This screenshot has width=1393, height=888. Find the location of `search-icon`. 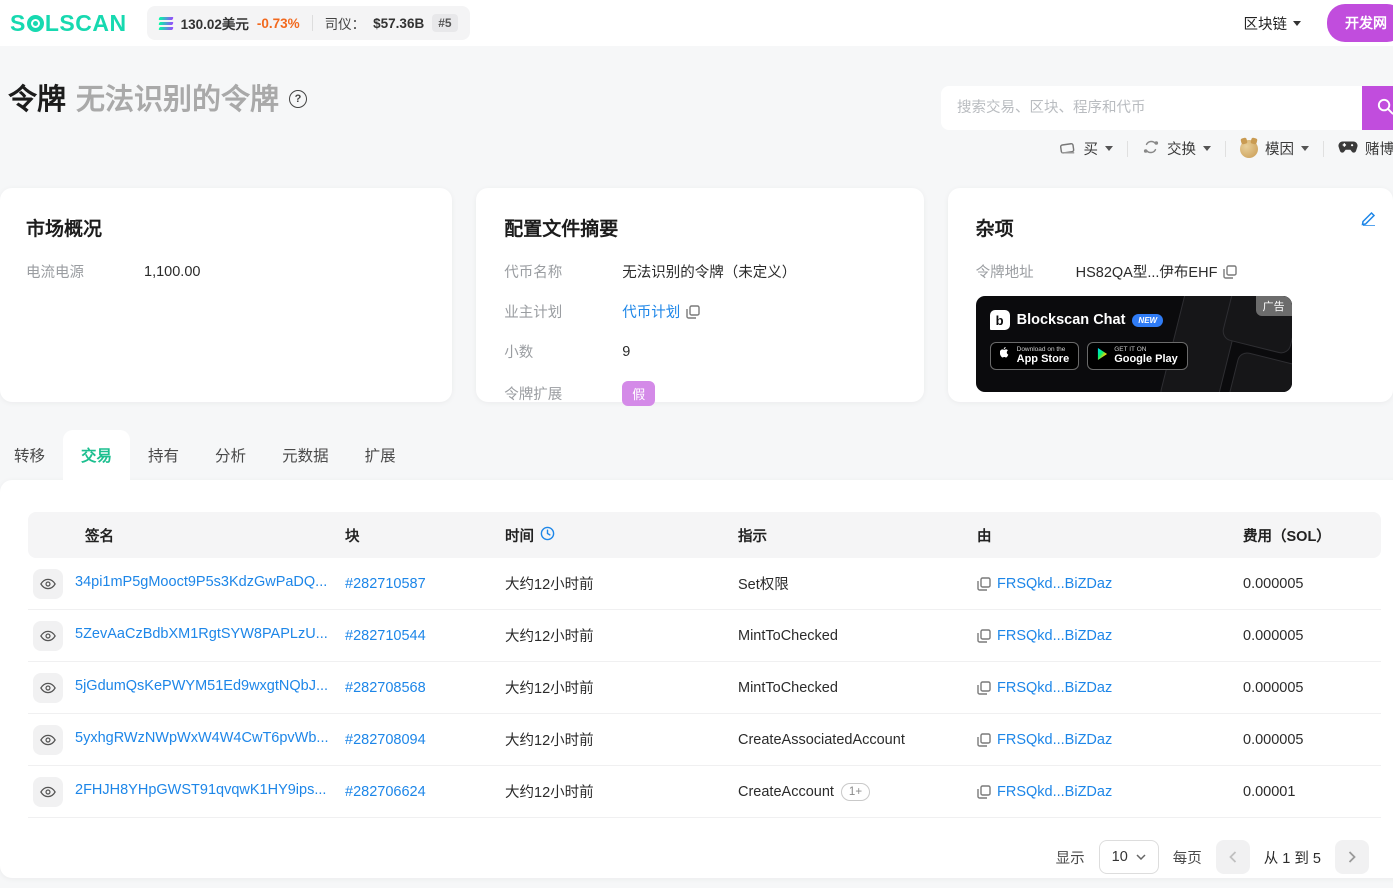

search-icon is located at coordinates (1384, 108).